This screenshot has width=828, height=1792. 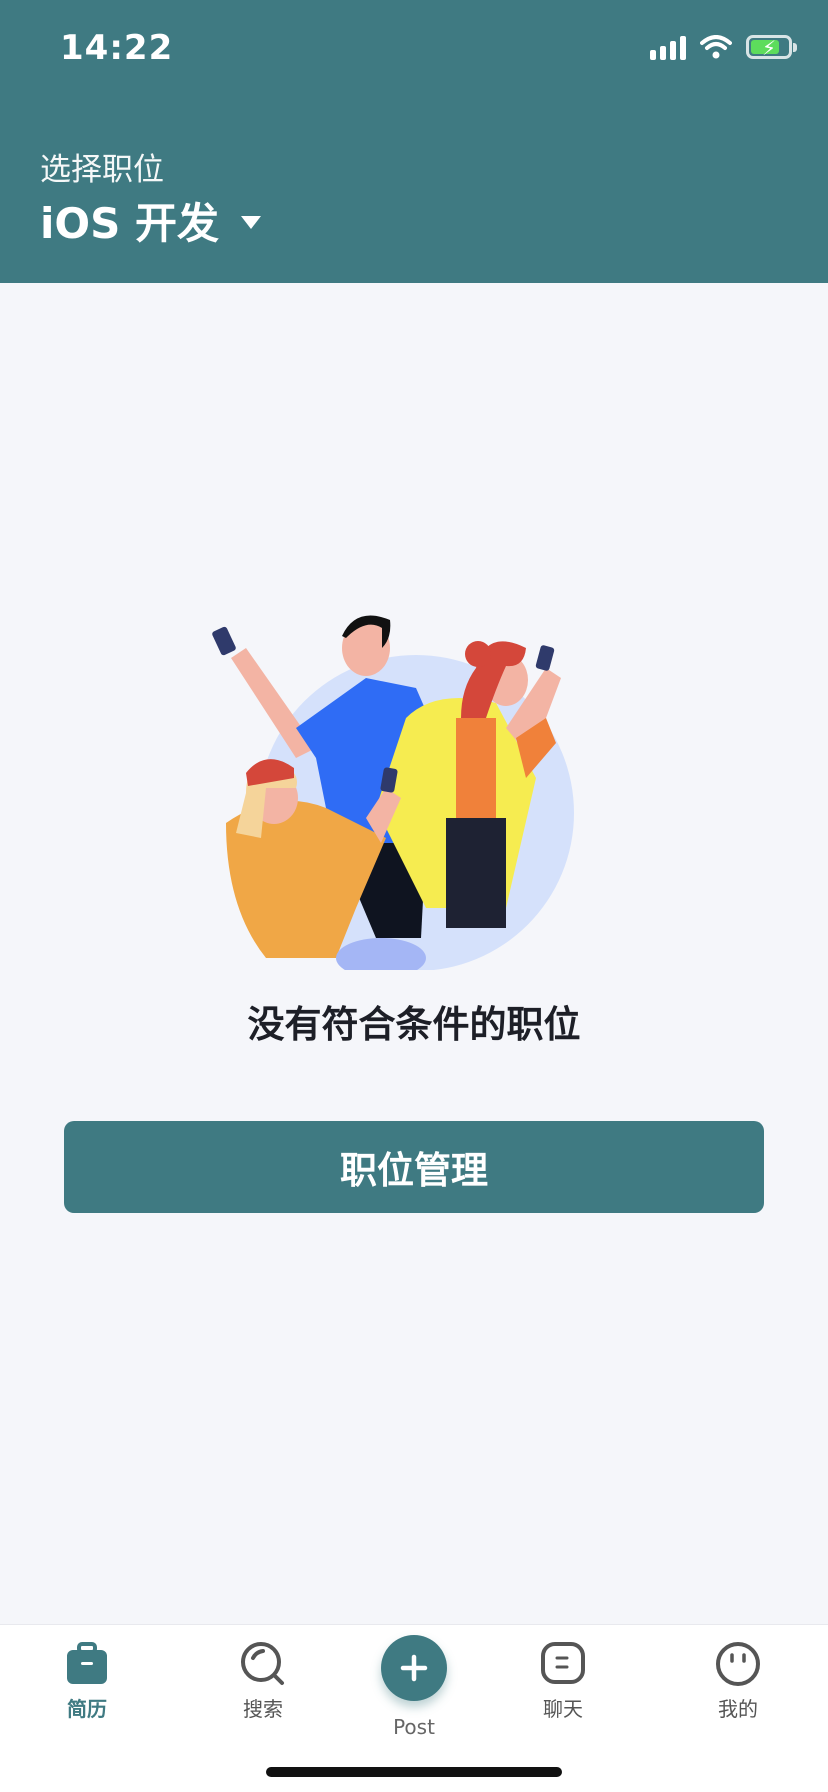 I want to click on role-selector: iOS 开发, so click(x=150, y=220).